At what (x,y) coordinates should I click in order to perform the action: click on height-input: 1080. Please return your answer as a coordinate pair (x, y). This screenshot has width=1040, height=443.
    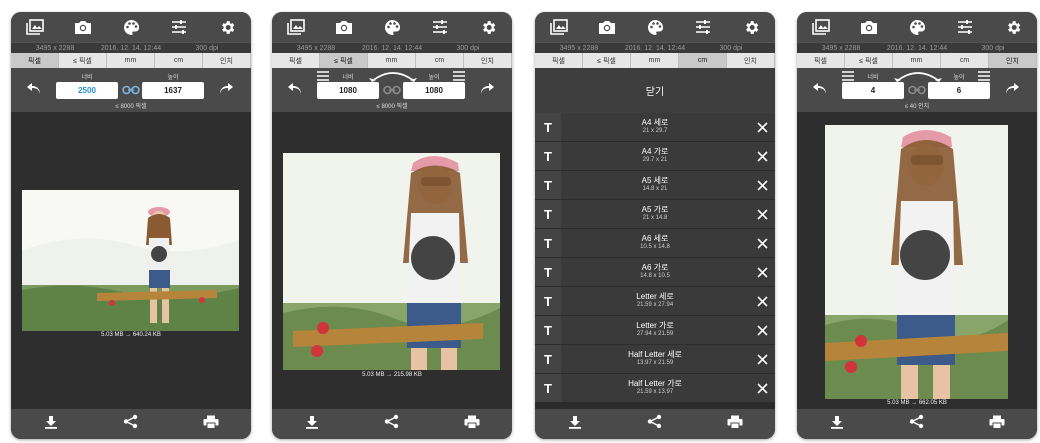
    Looking at the image, I should click on (434, 90).